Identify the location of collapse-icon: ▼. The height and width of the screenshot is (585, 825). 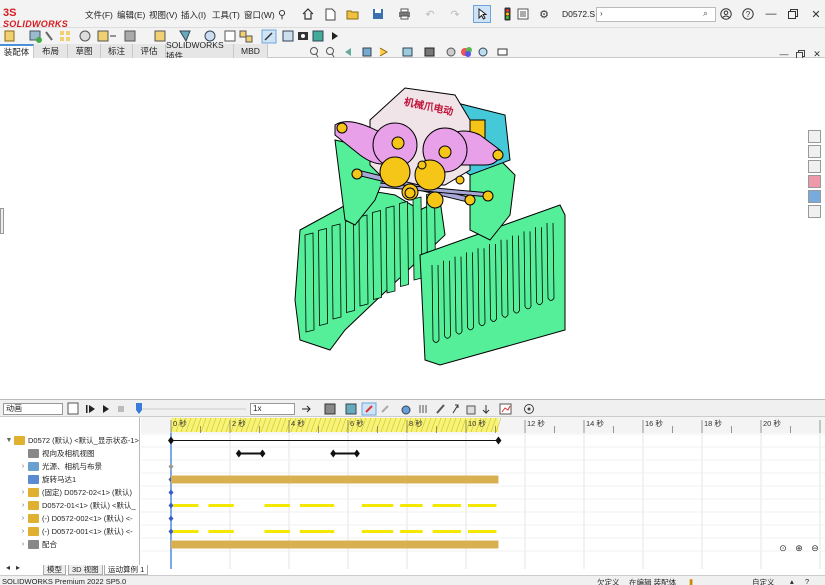
(9, 440).